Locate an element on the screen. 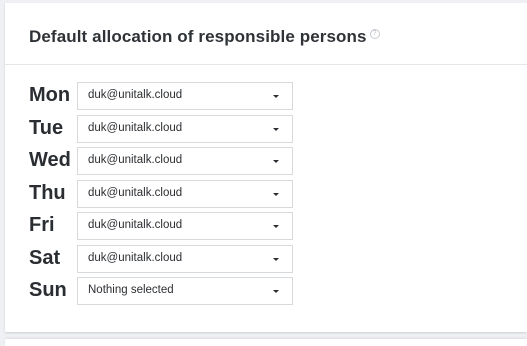 The image size is (527, 346). day-label-fri: Fri is located at coordinates (42, 225).